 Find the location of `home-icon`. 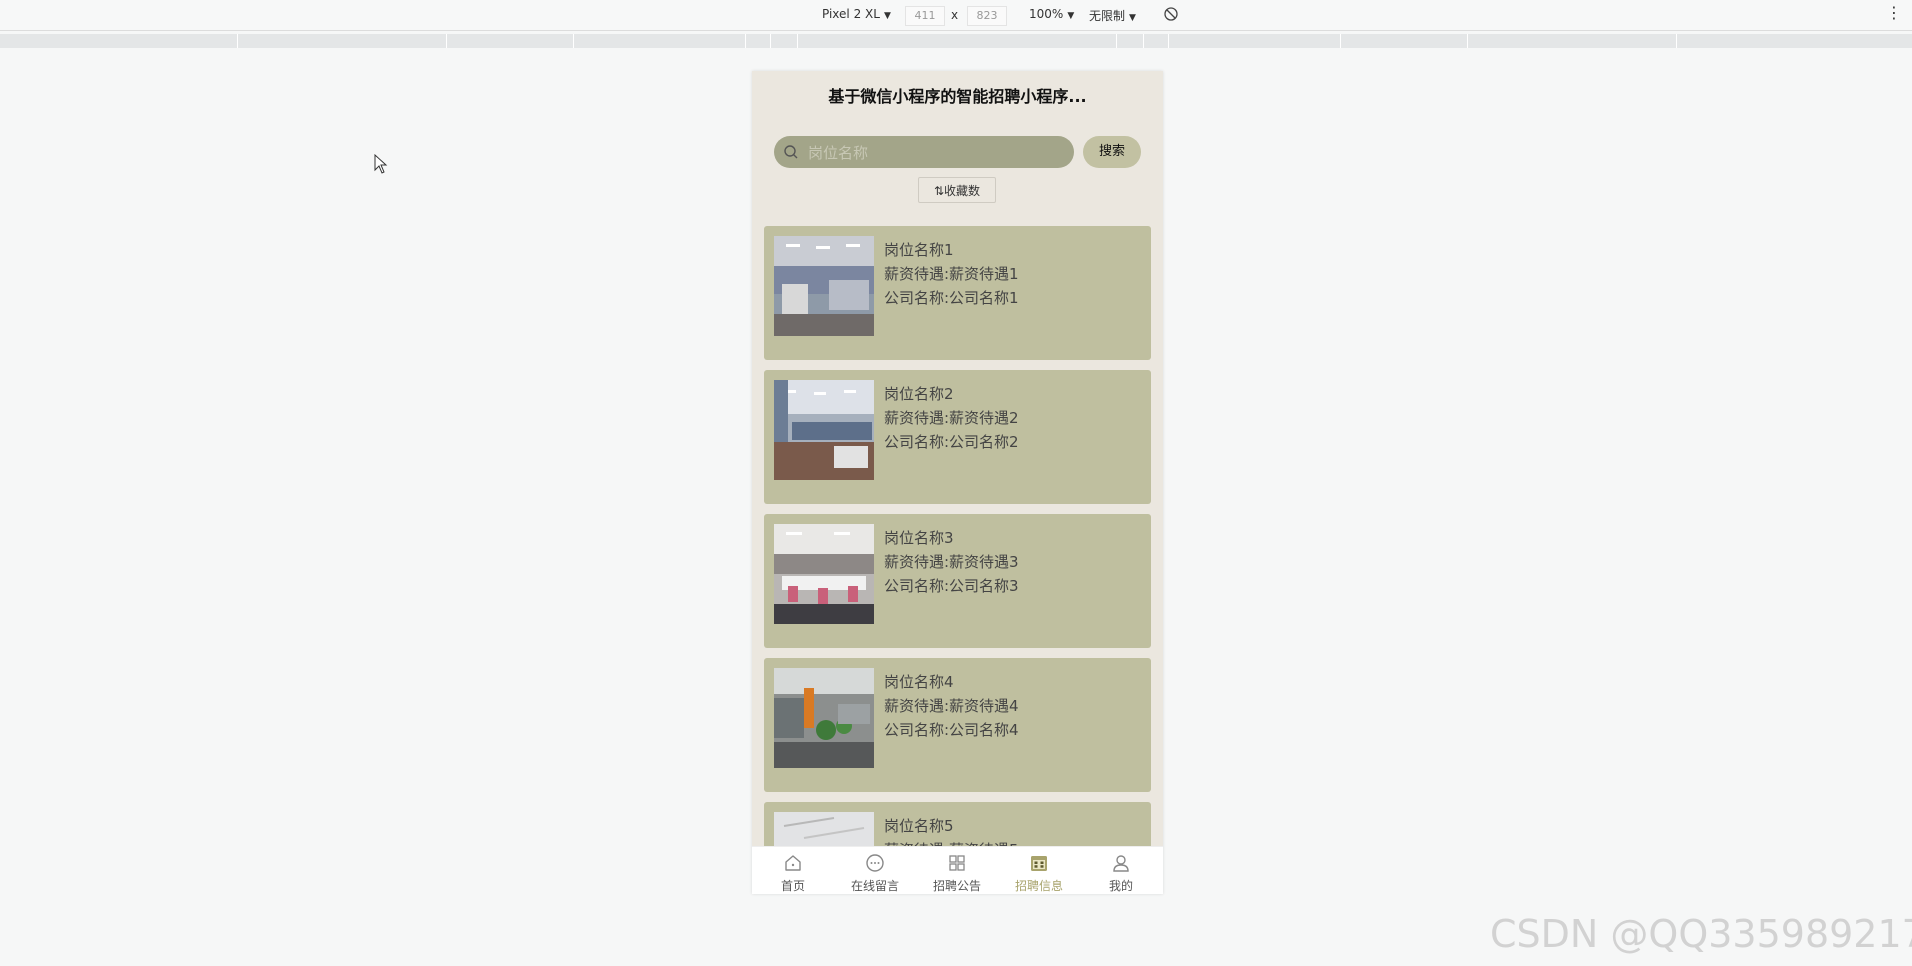

home-icon is located at coordinates (793, 865).